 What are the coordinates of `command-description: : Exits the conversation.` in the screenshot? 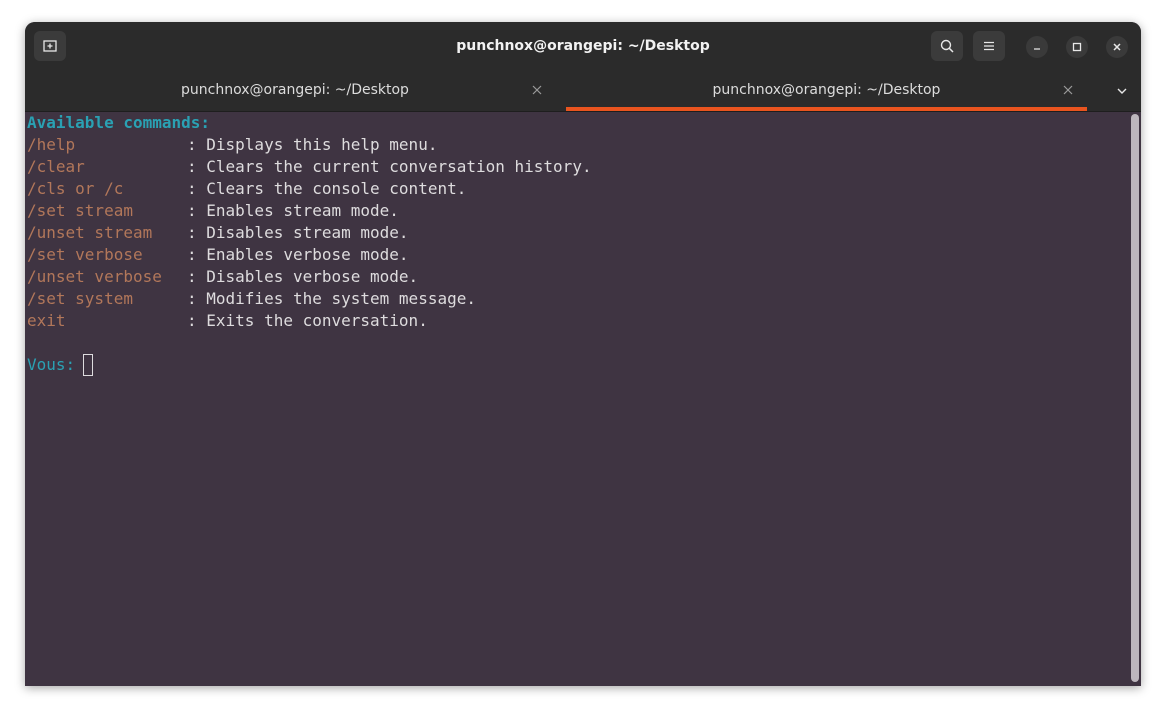 It's located at (307, 320).